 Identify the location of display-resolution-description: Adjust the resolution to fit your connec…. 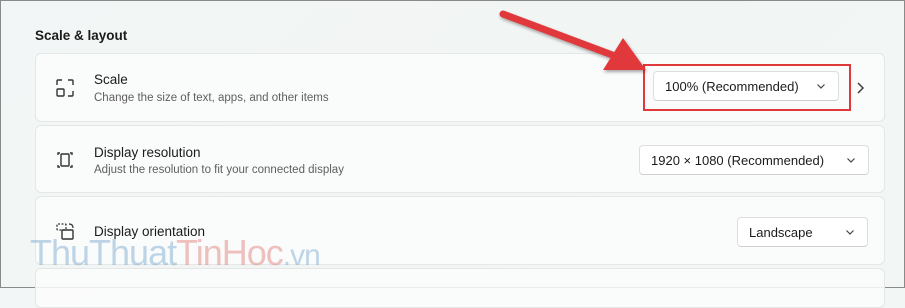
(219, 170).